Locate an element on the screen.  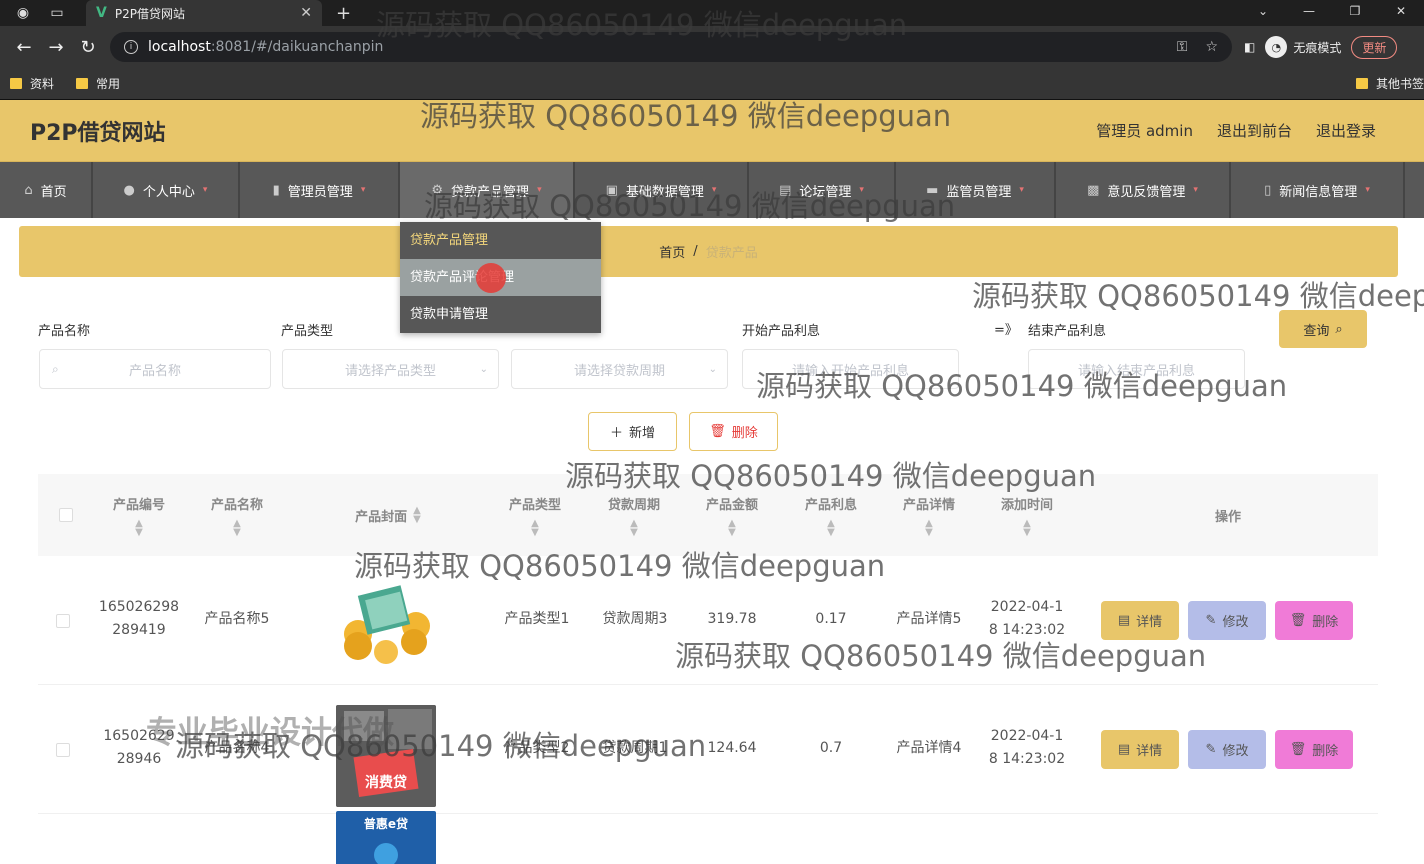
bookmark-folder: 常用 is located at coordinates (98, 83).